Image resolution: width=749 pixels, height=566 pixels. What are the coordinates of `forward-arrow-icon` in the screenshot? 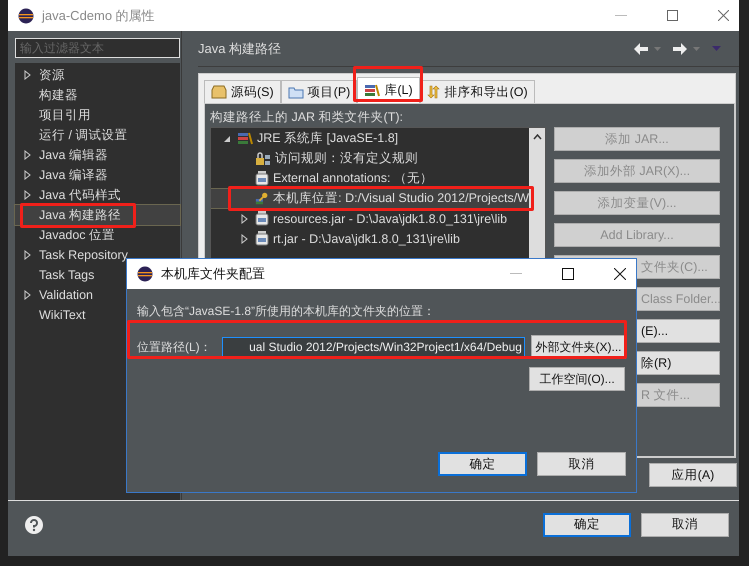 It's located at (680, 48).